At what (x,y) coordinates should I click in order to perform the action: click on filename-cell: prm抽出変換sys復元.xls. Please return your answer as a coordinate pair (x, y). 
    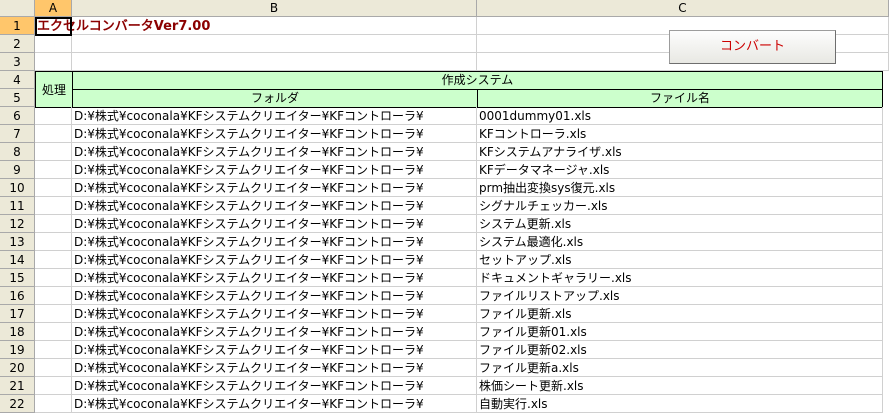
    Looking at the image, I should click on (680, 188).